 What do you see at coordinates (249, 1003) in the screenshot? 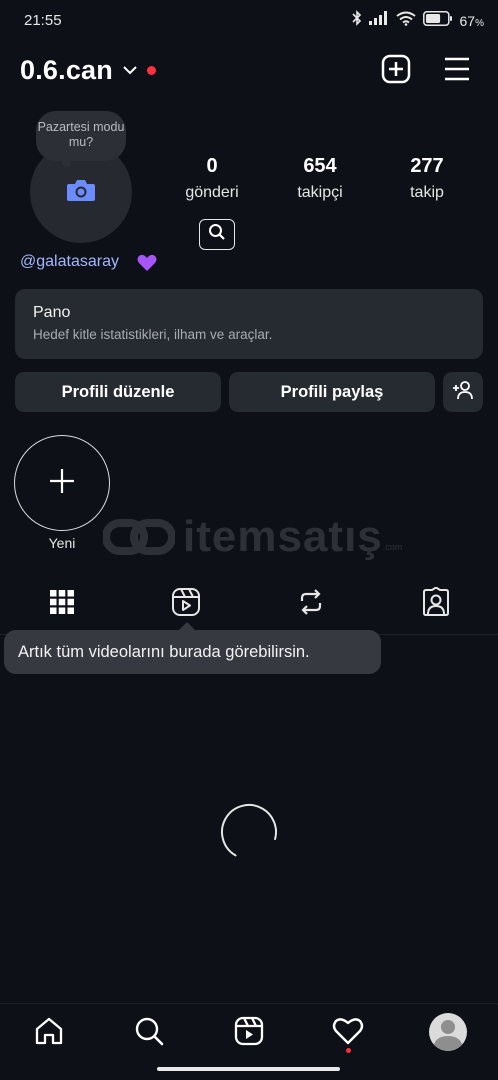
I see `bottom-nav-divider` at bounding box center [249, 1003].